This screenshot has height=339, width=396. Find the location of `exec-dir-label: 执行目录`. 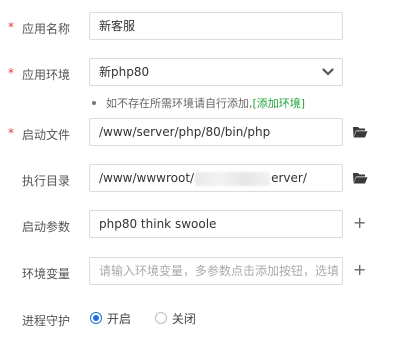

exec-dir-label: 执行目录 is located at coordinates (46, 181).